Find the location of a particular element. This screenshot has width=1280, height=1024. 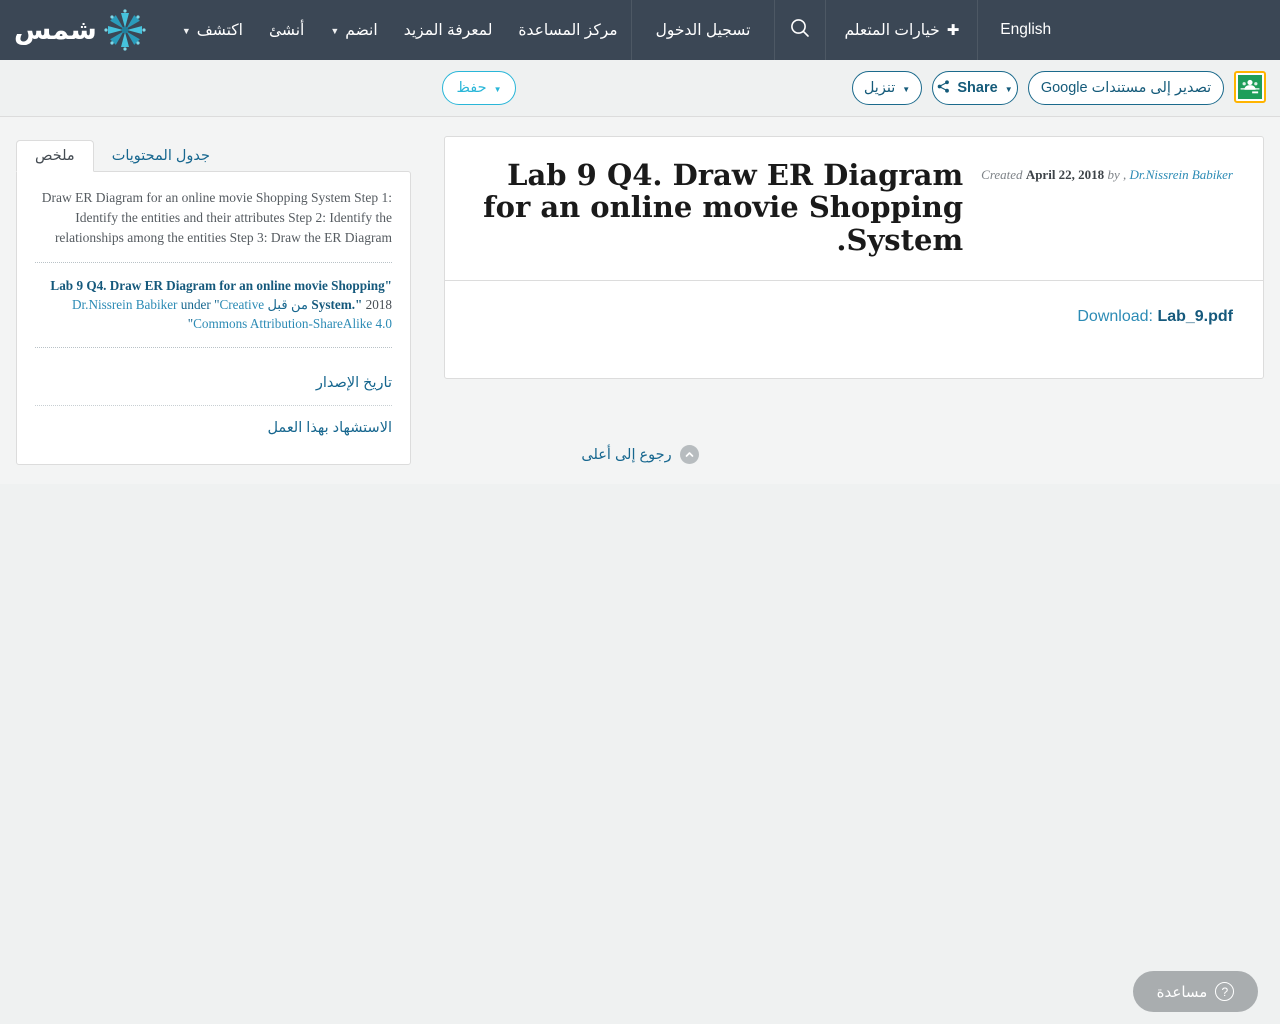

download-file-link: Lab_9.pdf is located at coordinates (1195, 316).